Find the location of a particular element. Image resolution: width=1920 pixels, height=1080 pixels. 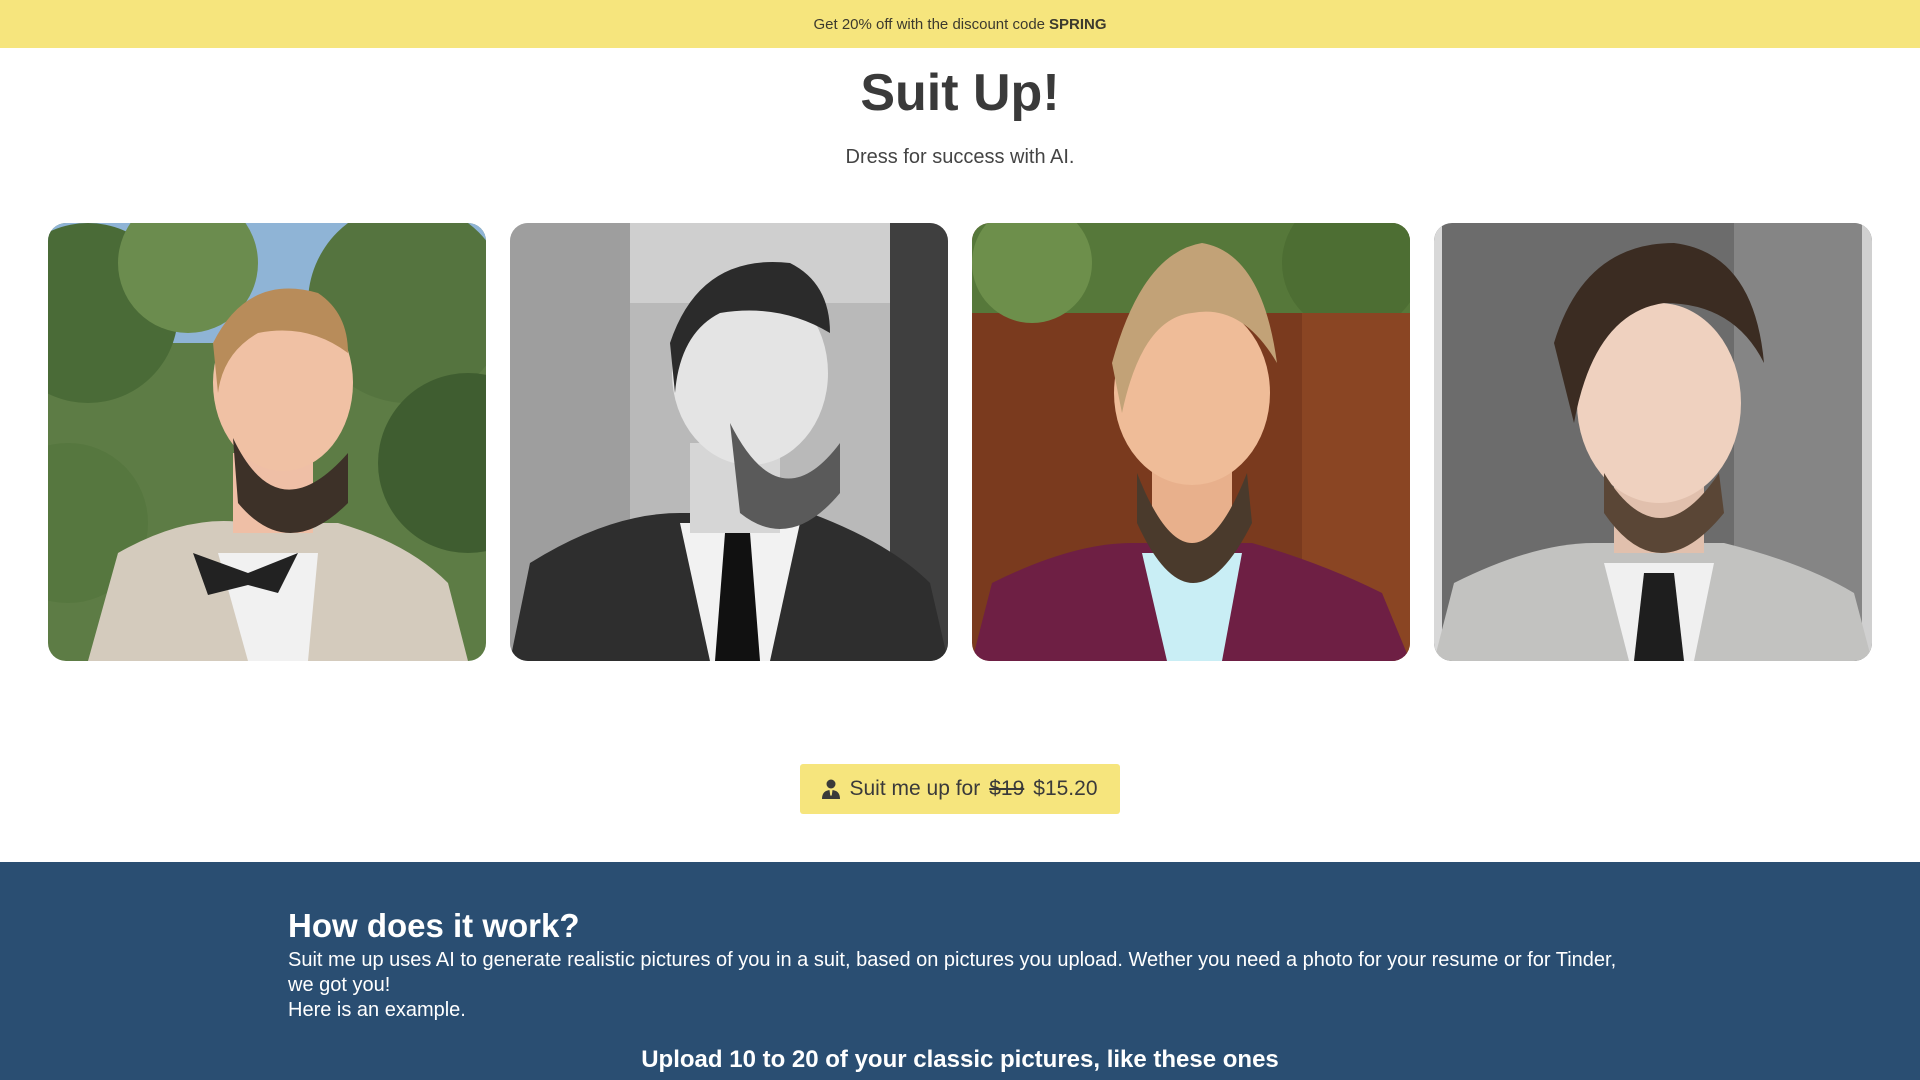

hero: Suit Up! Dress for success with AI. is located at coordinates (960, 108).